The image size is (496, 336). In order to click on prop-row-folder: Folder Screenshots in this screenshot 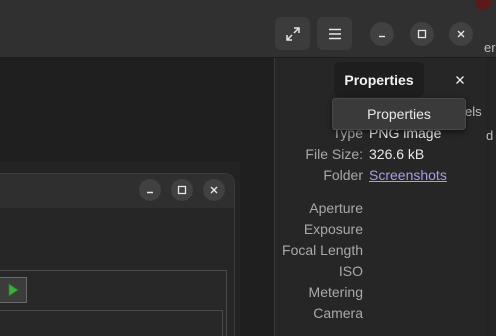, I will do `click(385, 175)`.